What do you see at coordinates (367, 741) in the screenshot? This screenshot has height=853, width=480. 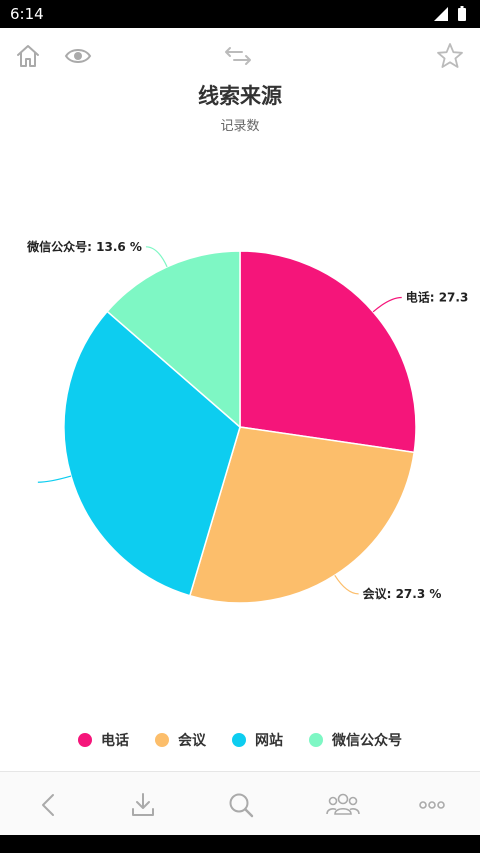 I see `legend-label: 微信公众号` at bounding box center [367, 741].